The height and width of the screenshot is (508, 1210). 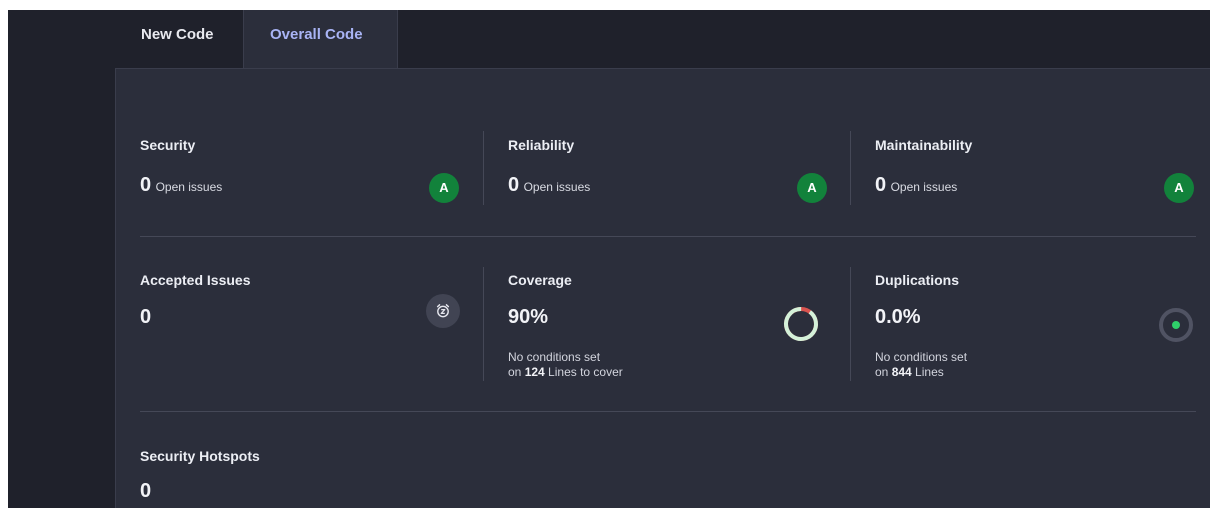 What do you see at coordinates (534, 372) in the screenshot?
I see `coverage-lines-count: 124` at bounding box center [534, 372].